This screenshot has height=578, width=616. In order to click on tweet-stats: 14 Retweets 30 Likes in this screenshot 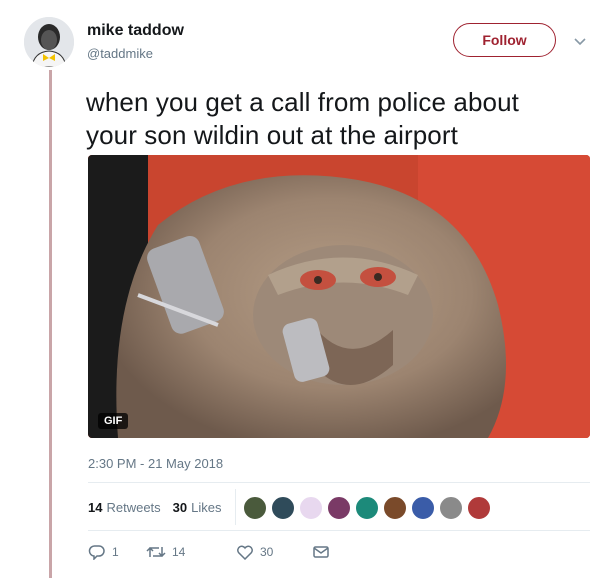, I will do `click(161, 507)`.